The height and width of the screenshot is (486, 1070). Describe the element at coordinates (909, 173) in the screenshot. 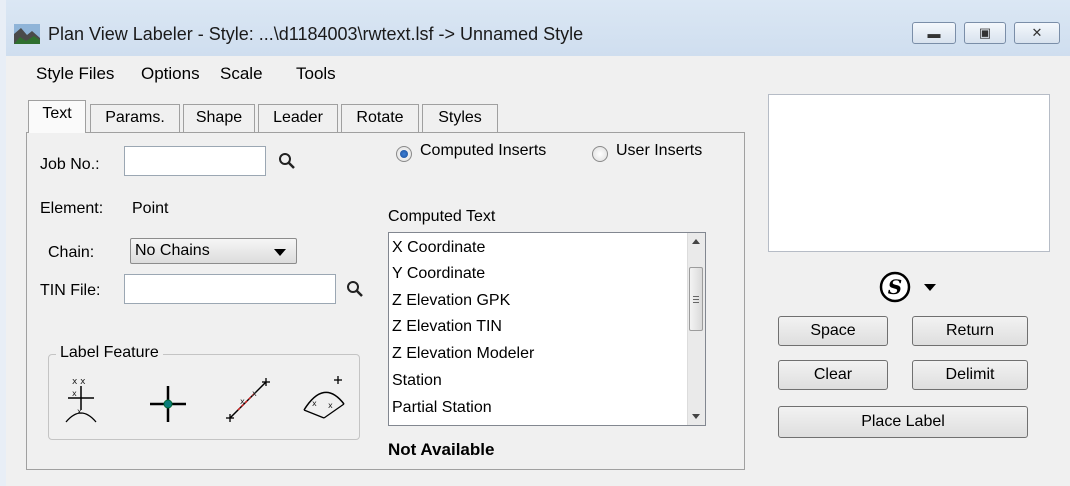

I see `label-preview-pane` at that location.